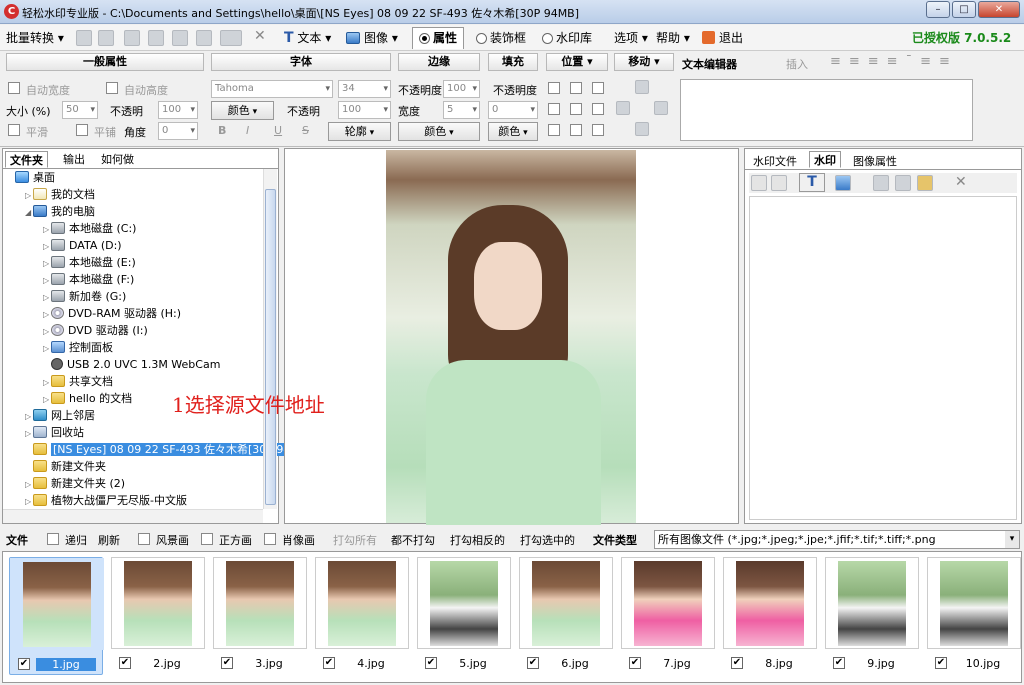  I want to click on smooth-checkbox, so click(14, 130).